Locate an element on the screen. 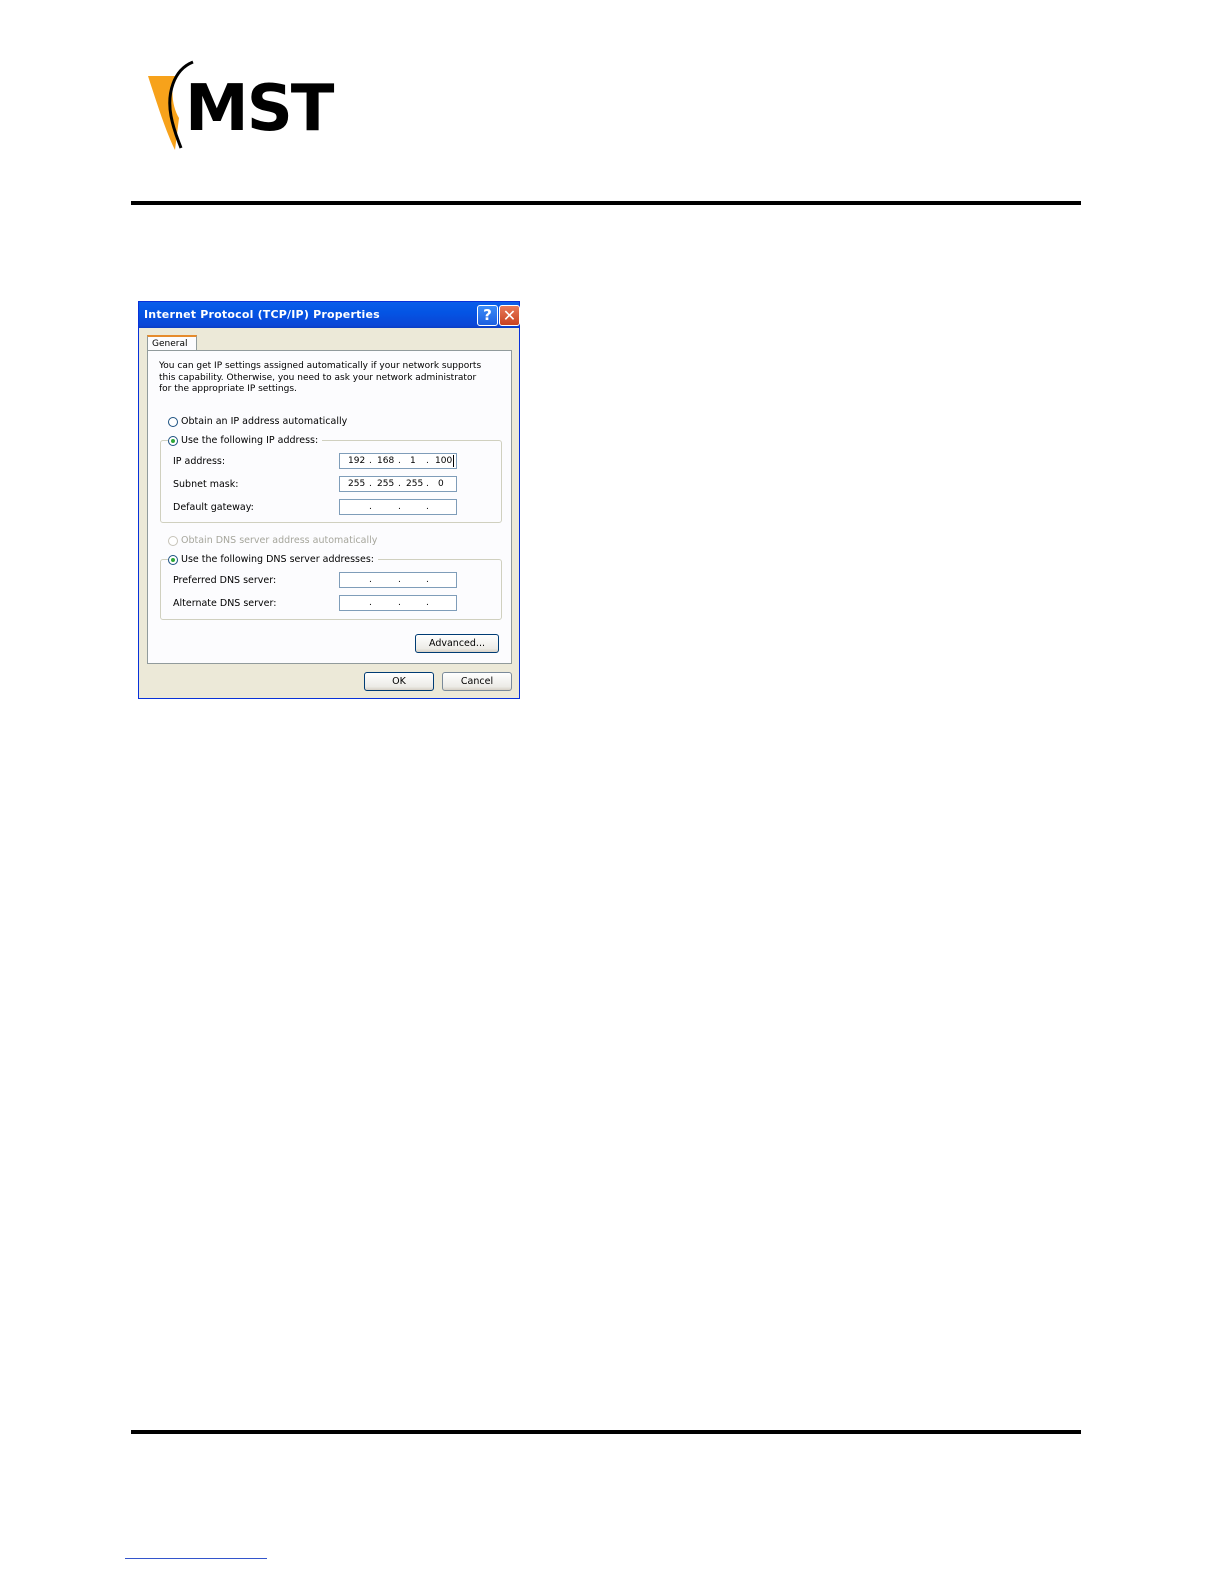 This screenshot has height=1584, width=1224. close-button: ✕ is located at coordinates (509, 315).